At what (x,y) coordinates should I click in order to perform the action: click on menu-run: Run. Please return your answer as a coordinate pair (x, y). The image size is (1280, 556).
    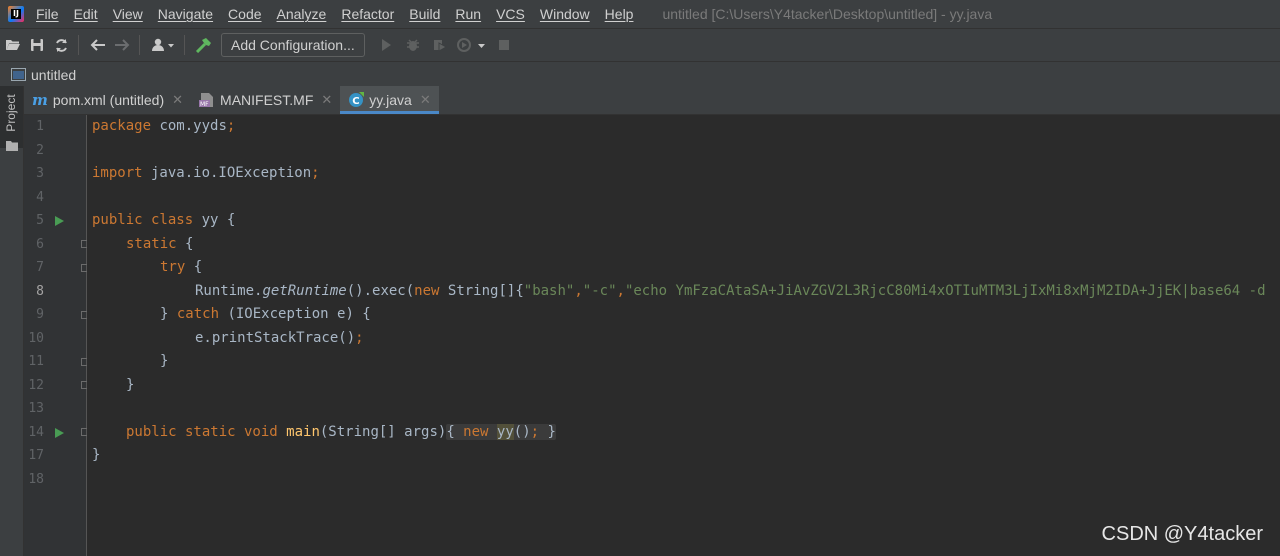
    Looking at the image, I should click on (468, 14).